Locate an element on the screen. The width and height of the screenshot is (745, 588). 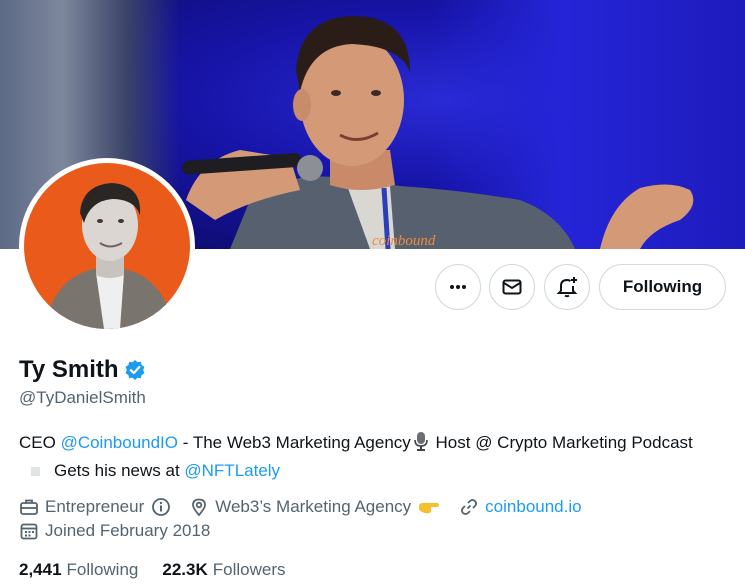
website-link: coinbound.io is located at coordinates (533, 507).